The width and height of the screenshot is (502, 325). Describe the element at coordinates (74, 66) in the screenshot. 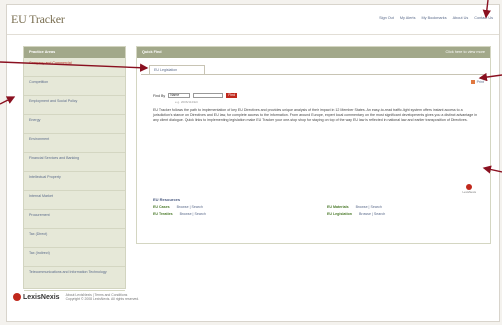

I see `arrow-to-tab` at that location.